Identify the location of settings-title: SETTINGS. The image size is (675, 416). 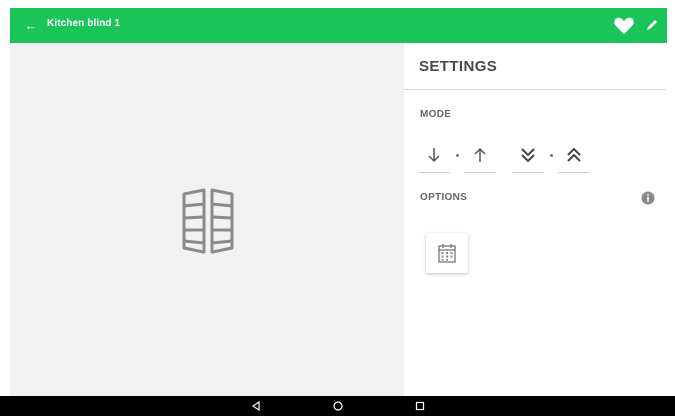
(458, 66).